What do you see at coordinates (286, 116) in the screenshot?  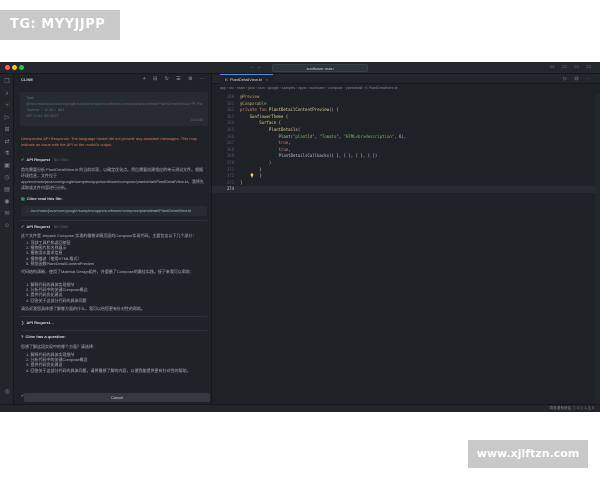 I see `code-token: {` at bounding box center [286, 116].